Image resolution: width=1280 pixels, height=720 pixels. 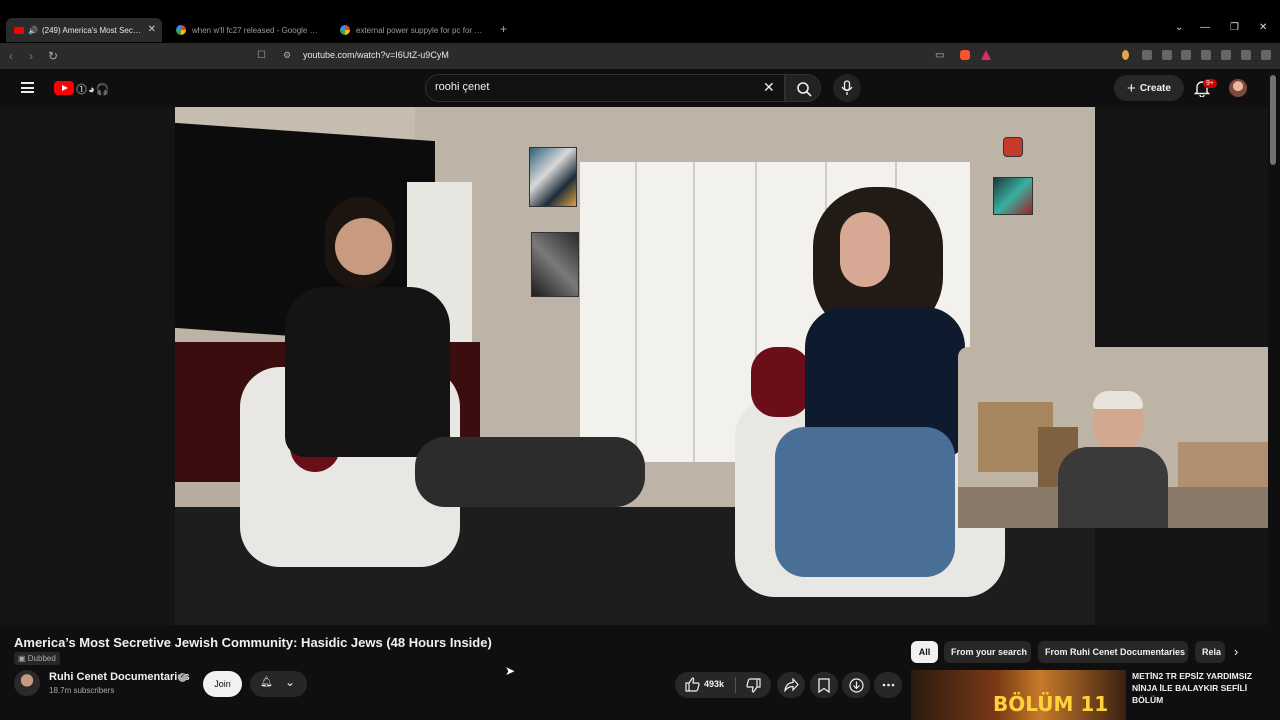 I want to click on youtube-header: ⓵◕🎧 ✕ + Create, so click(x=640, y=88).